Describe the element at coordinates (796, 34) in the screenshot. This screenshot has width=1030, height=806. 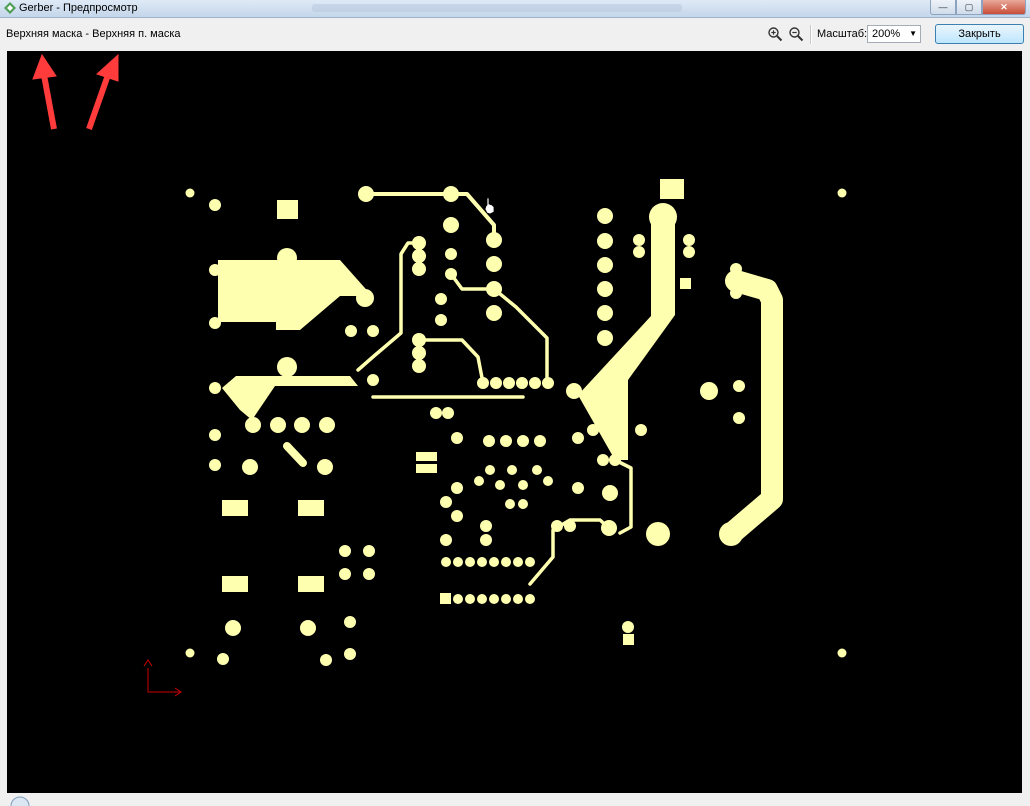
I see `zoom-out-icon` at that location.